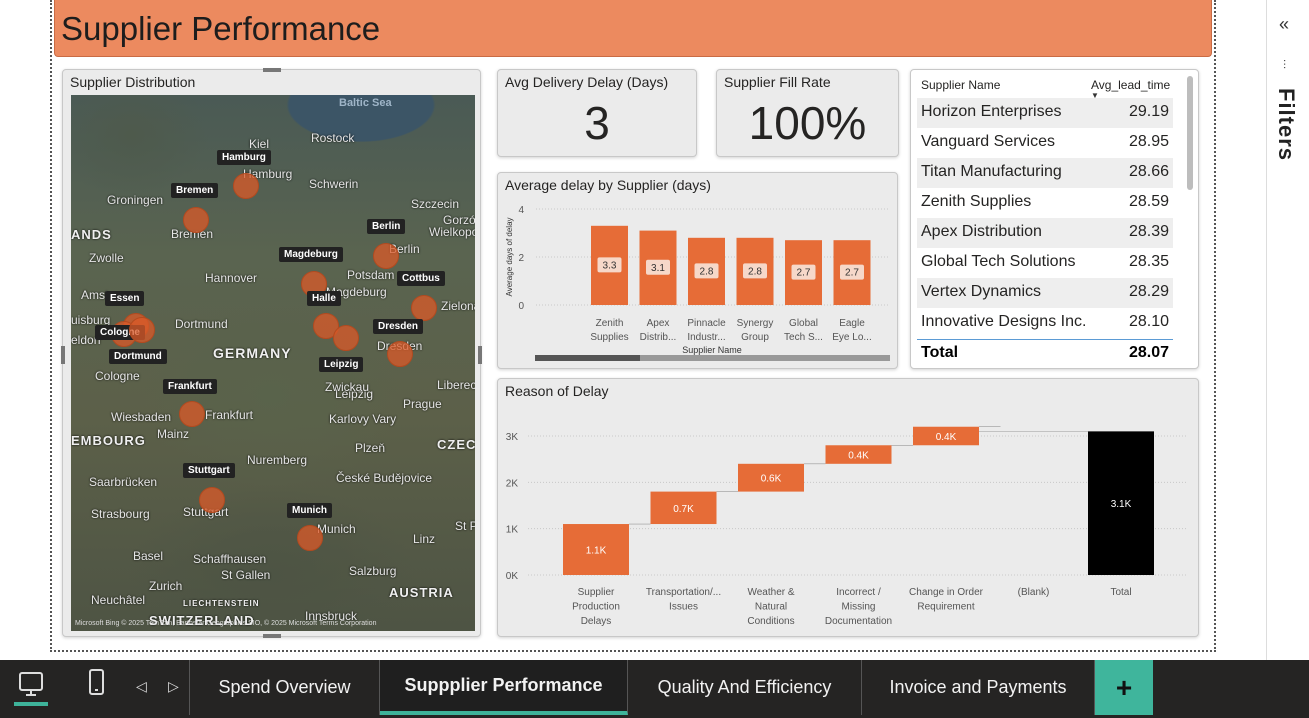 The image size is (1309, 718). I want to click on tab-invoice-and-payments: Invoice and Payments, so click(978, 687).